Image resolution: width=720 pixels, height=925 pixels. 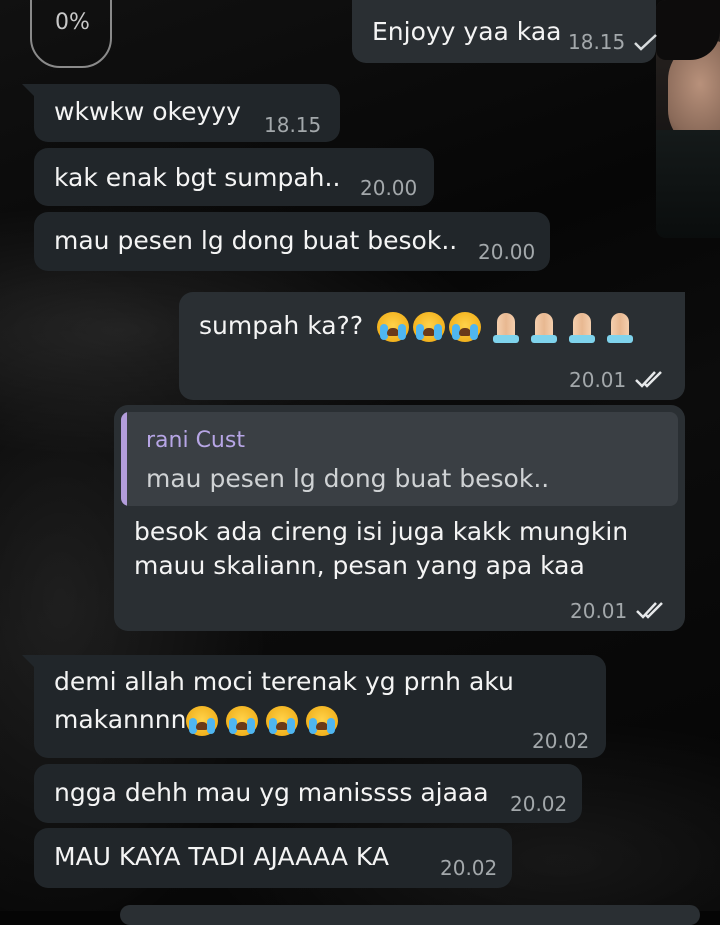 What do you see at coordinates (124, 459) in the screenshot?
I see `reply-accent-bar` at bounding box center [124, 459].